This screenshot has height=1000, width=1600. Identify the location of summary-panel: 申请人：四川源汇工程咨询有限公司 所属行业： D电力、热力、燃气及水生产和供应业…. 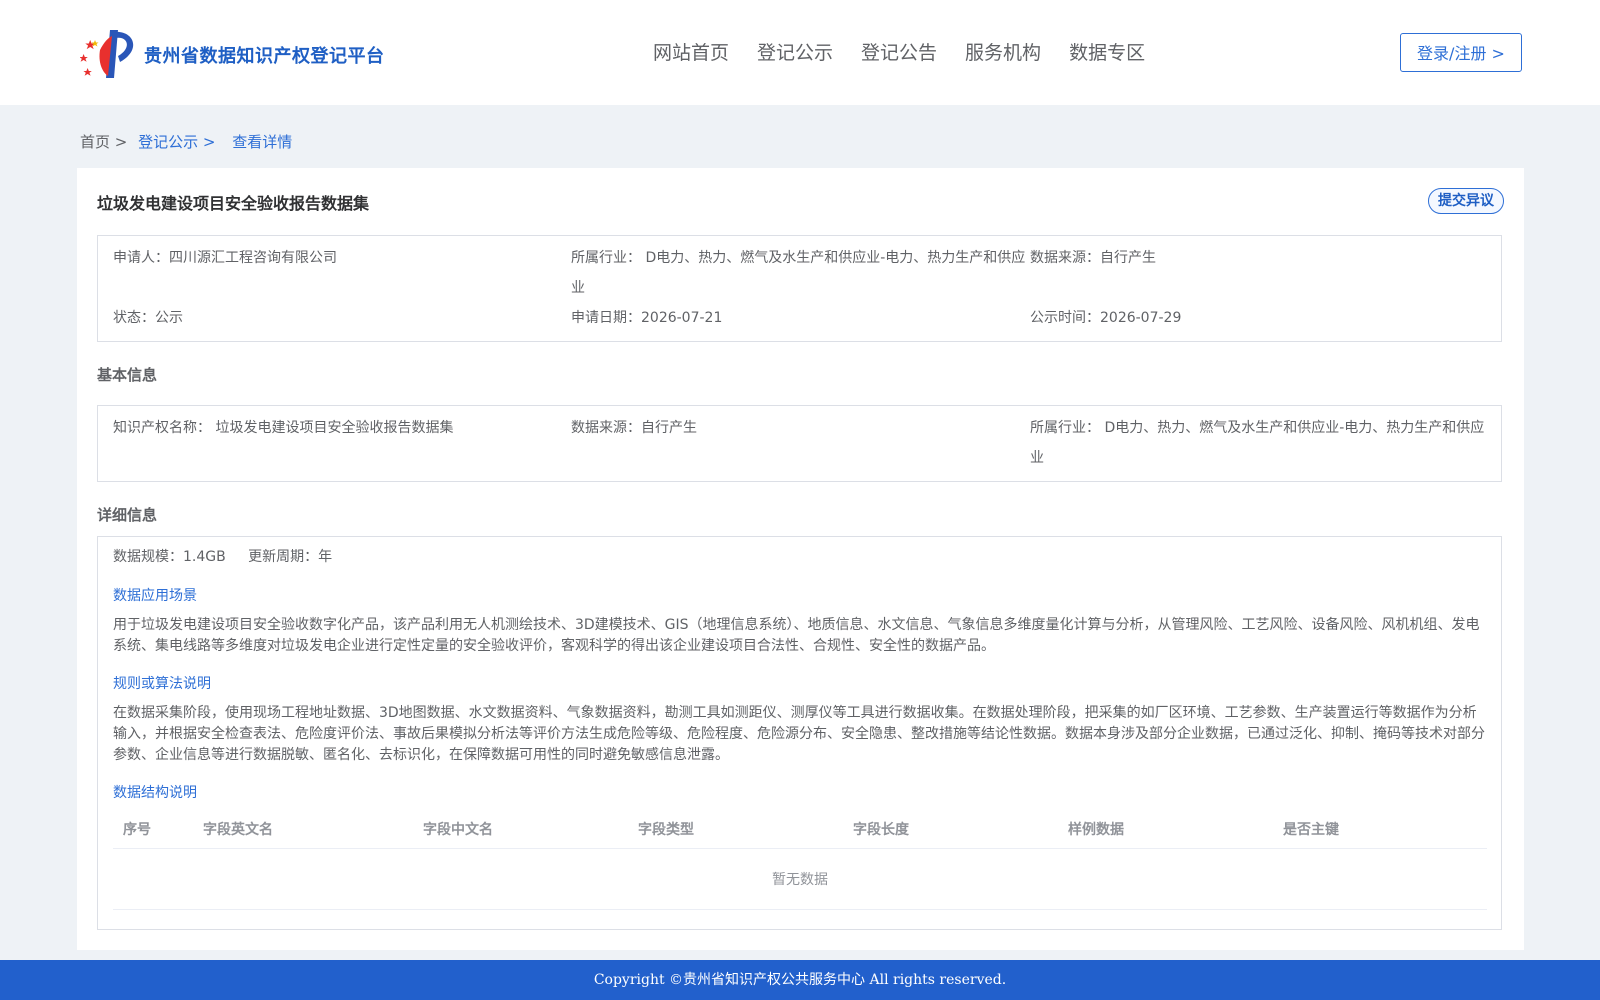
(799, 288).